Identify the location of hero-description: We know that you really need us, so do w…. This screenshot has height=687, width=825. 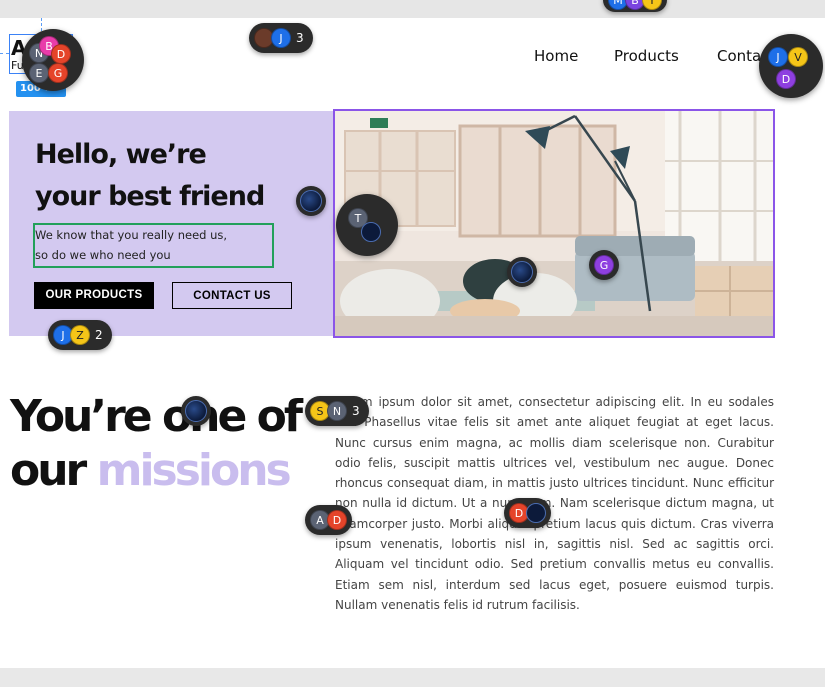
(153, 245).